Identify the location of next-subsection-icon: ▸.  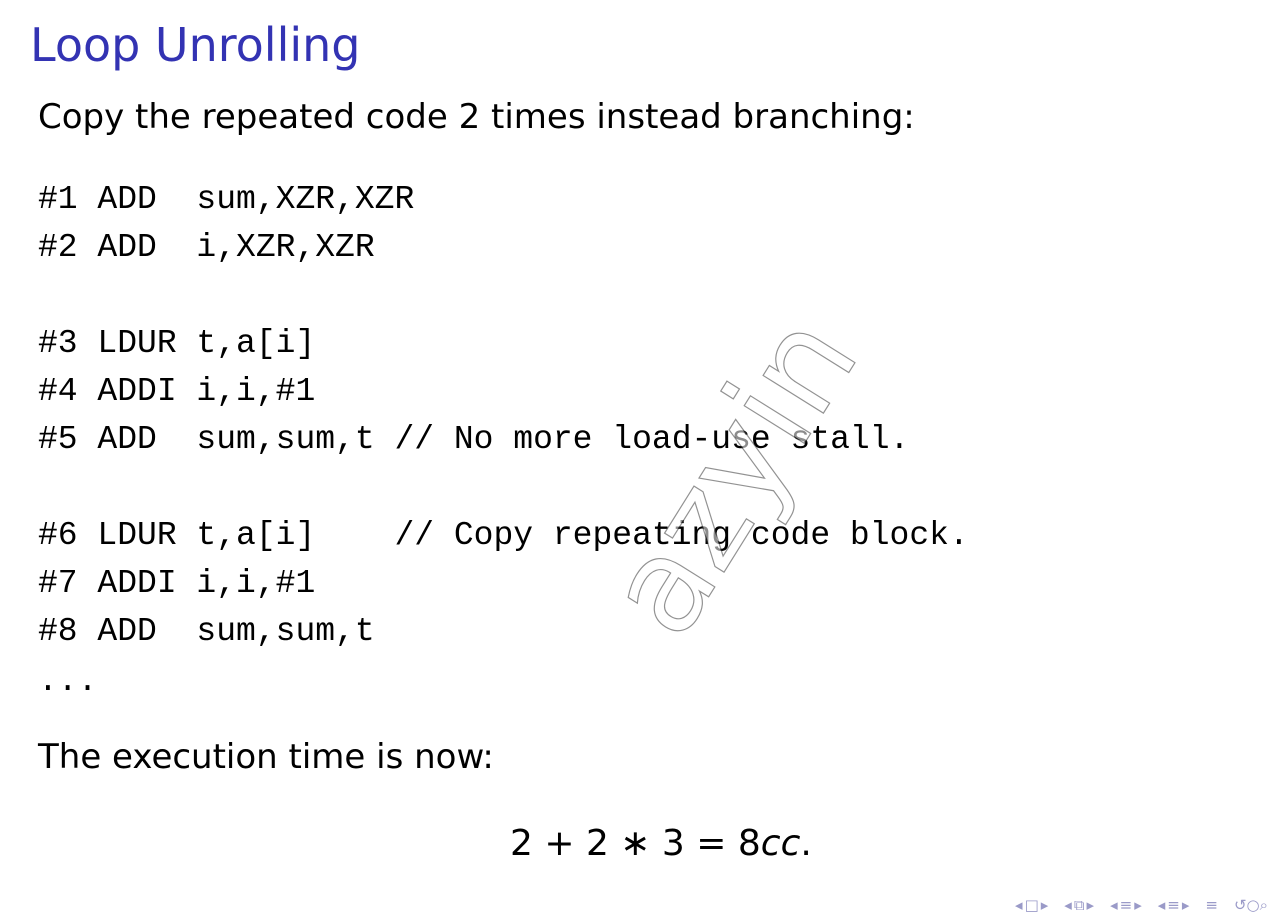
(1138, 905).